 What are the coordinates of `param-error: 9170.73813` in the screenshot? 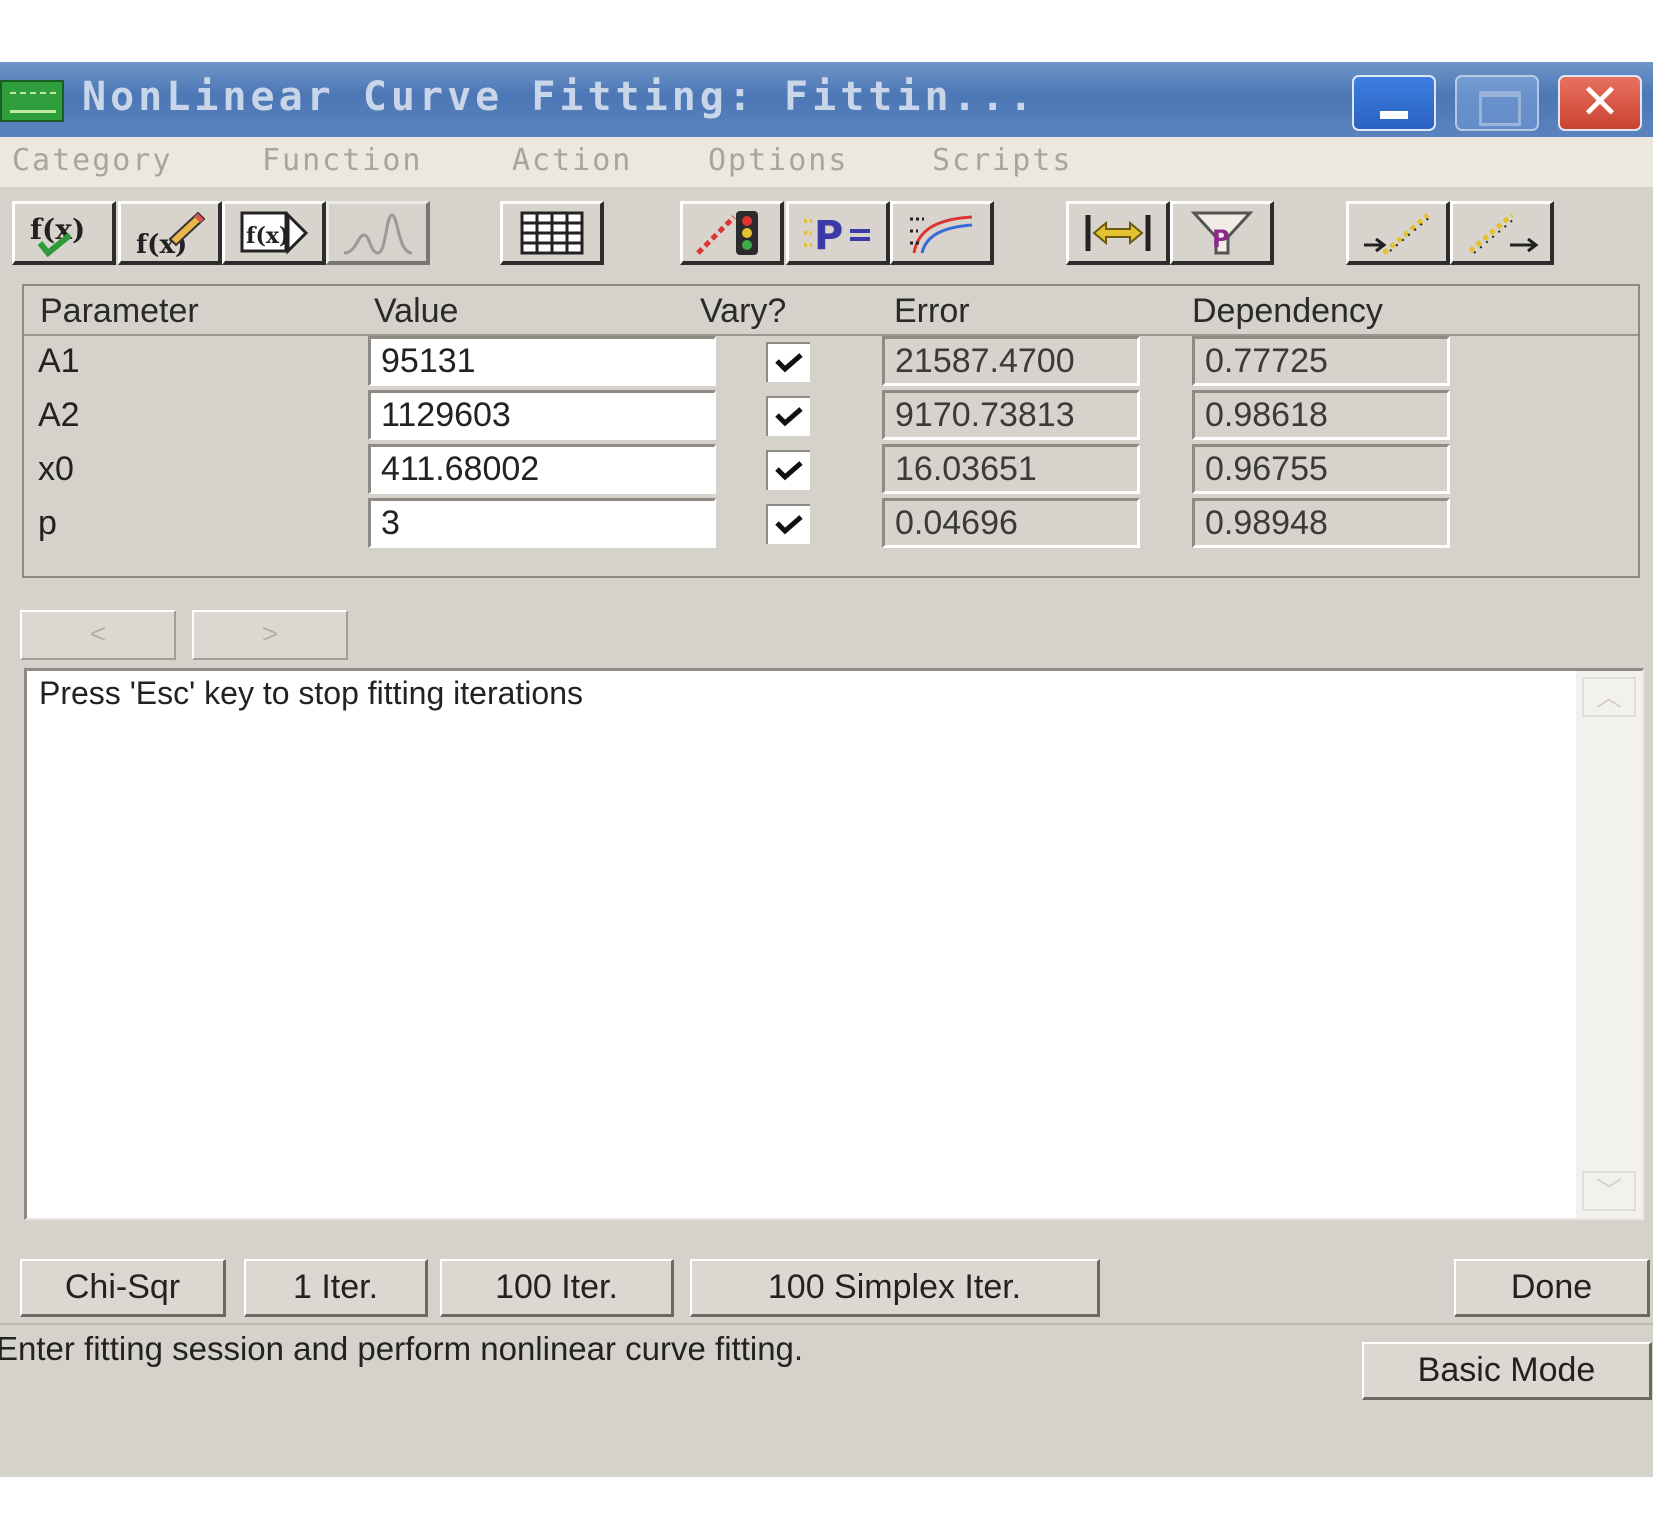 It's located at (1011, 415).